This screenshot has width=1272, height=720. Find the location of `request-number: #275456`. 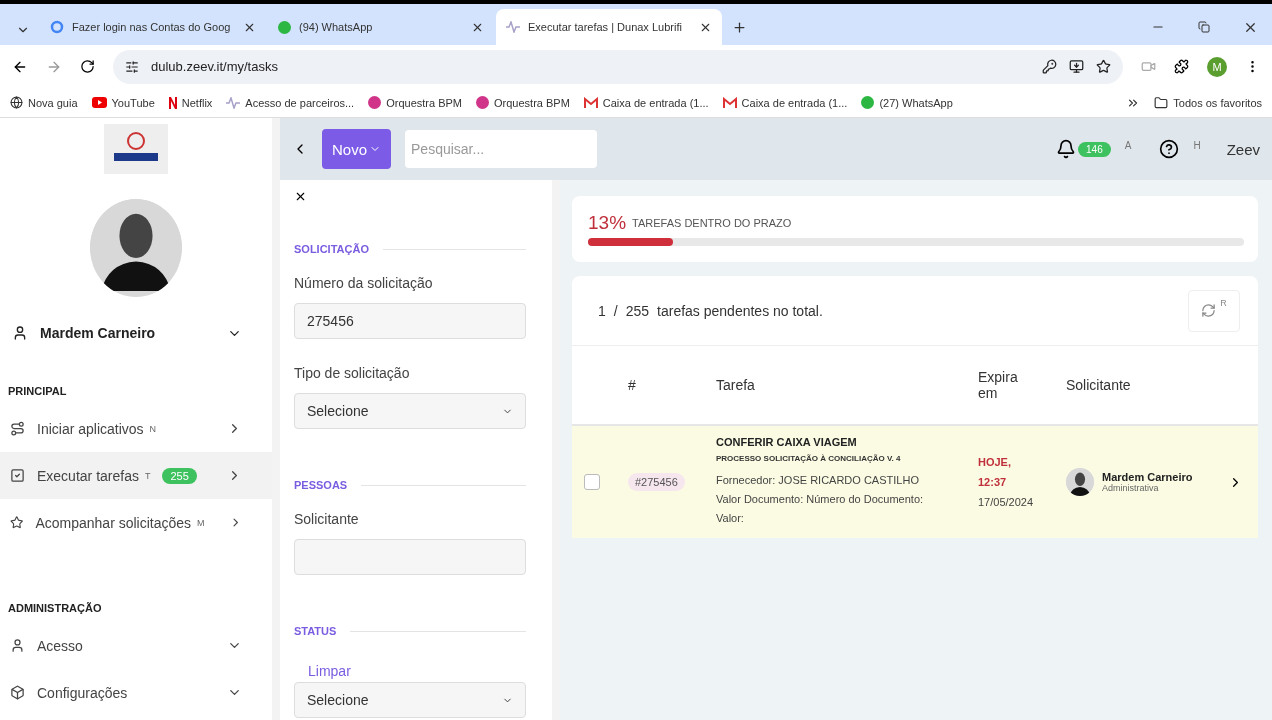

request-number: #275456 is located at coordinates (656, 482).